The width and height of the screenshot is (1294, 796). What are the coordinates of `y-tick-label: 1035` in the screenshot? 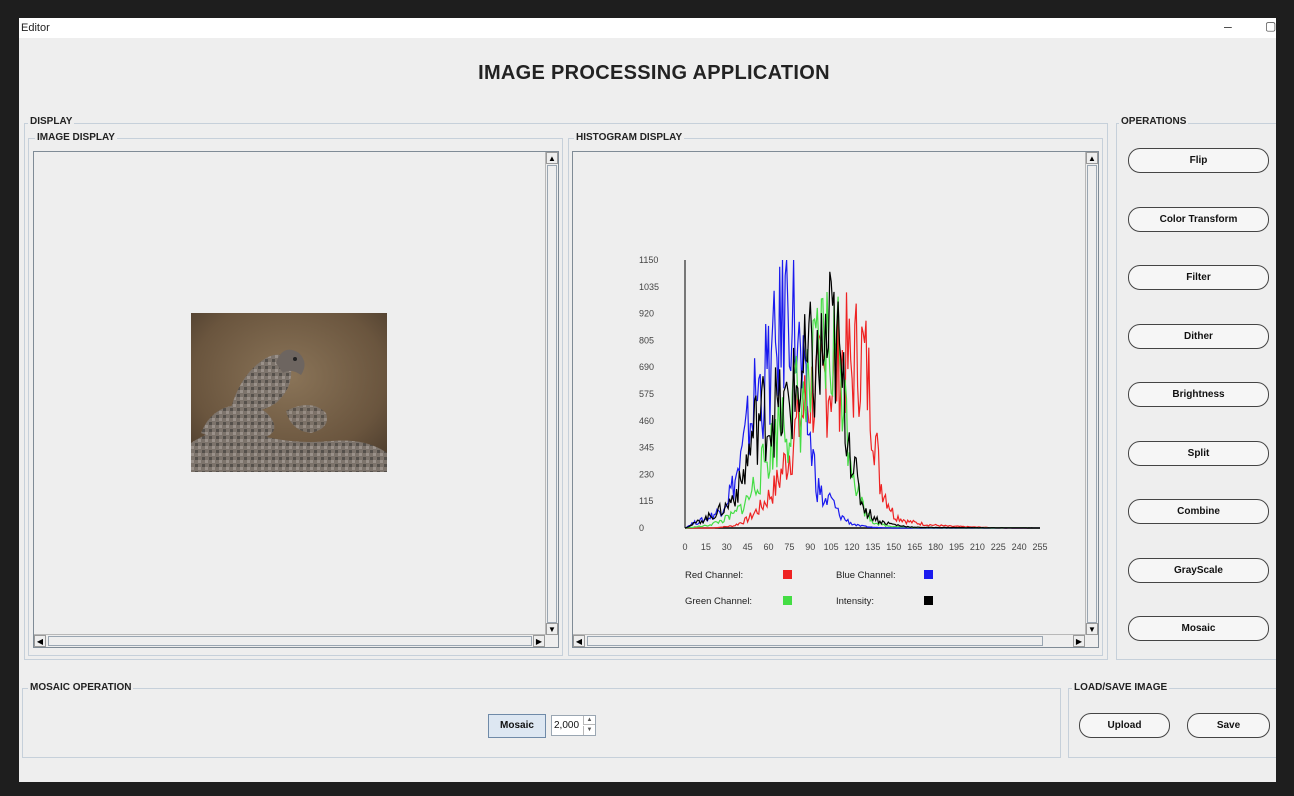 It's located at (649, 287).